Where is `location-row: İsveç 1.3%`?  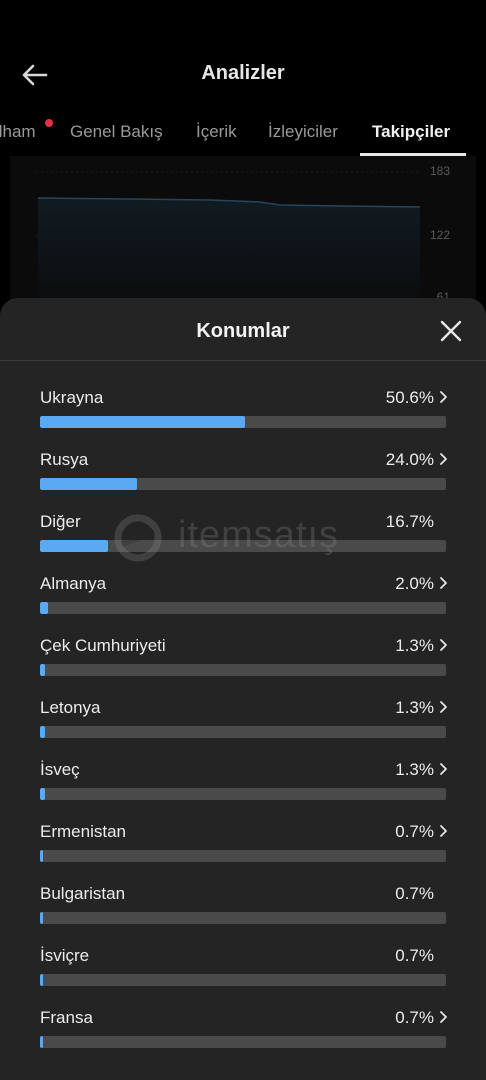 location-row: İsveç 1.3% is located at coordinates (244, 784).